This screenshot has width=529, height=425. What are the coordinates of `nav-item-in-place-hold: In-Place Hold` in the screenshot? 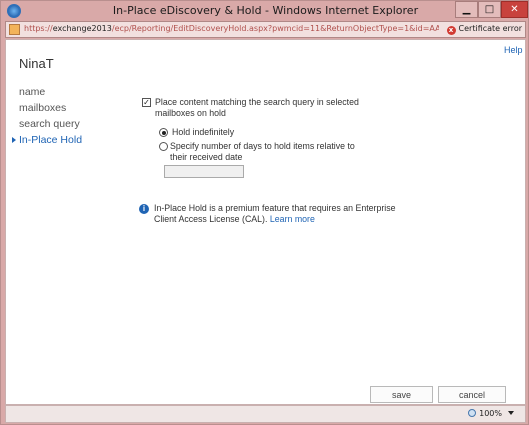 It's located at (47, 140).